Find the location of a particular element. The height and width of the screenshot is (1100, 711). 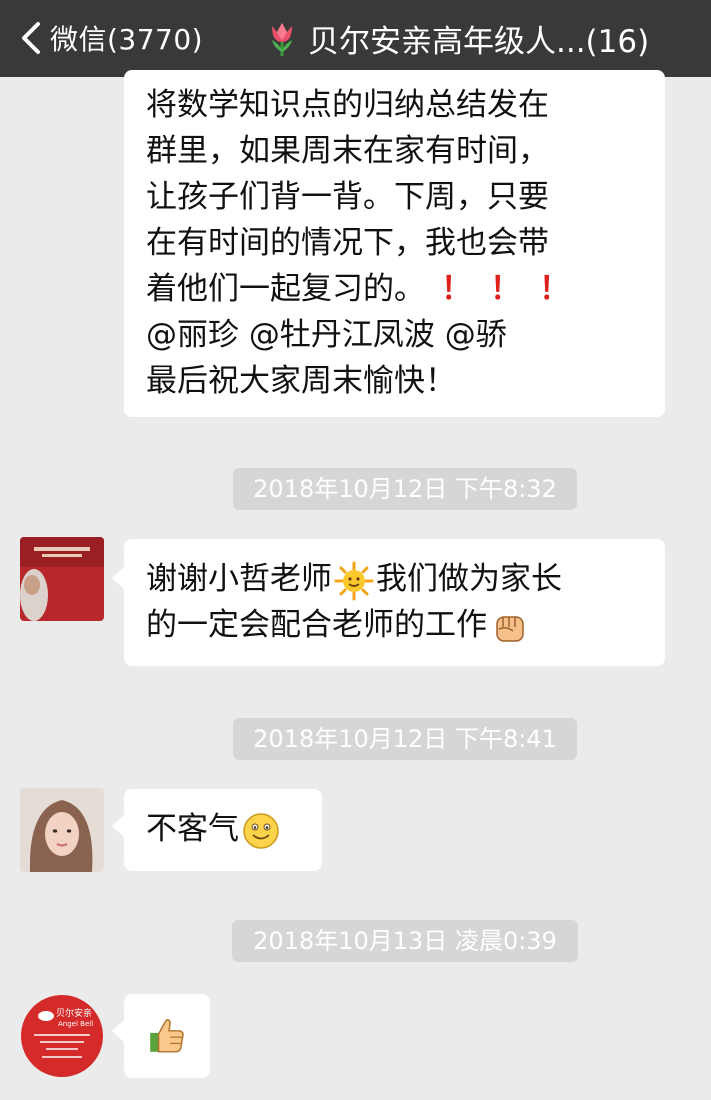

chat-title: 贝尔安亲高年级人...(16) is located at coordinates (455, 38).